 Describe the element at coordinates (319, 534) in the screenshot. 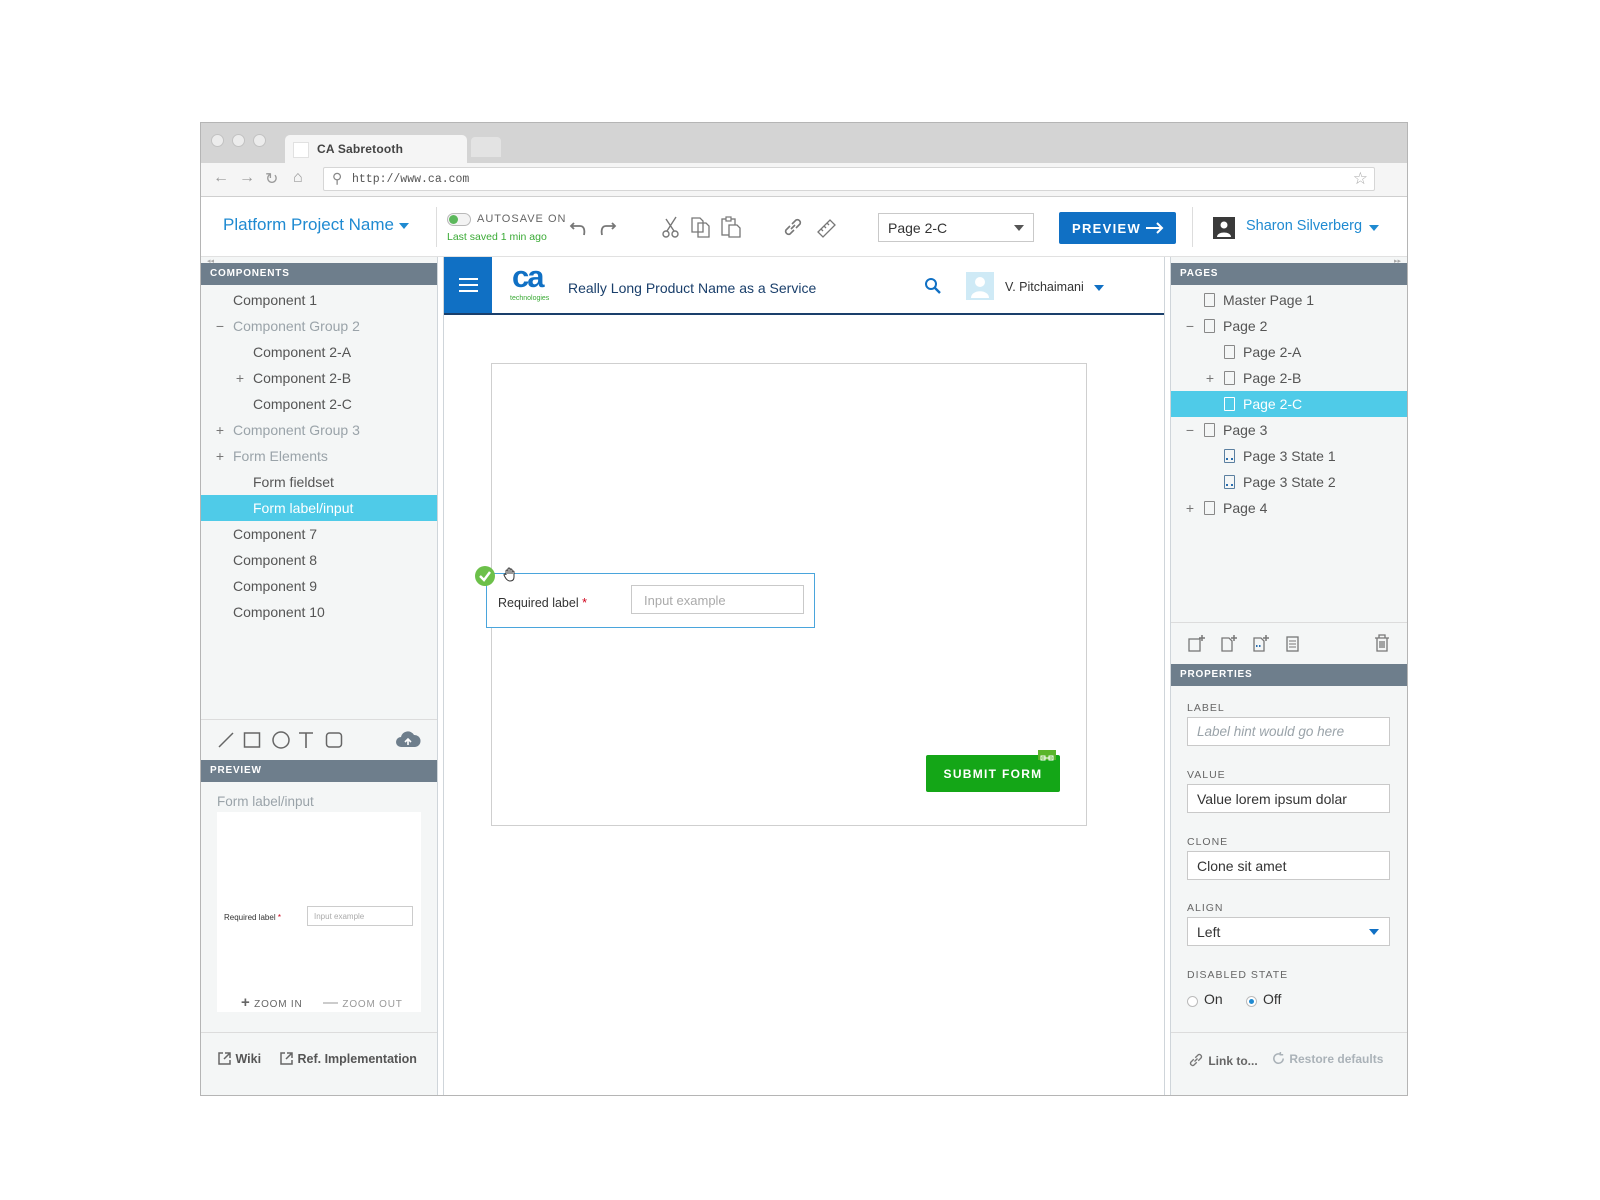

I see `component-tree-item: Component 7` at that location.